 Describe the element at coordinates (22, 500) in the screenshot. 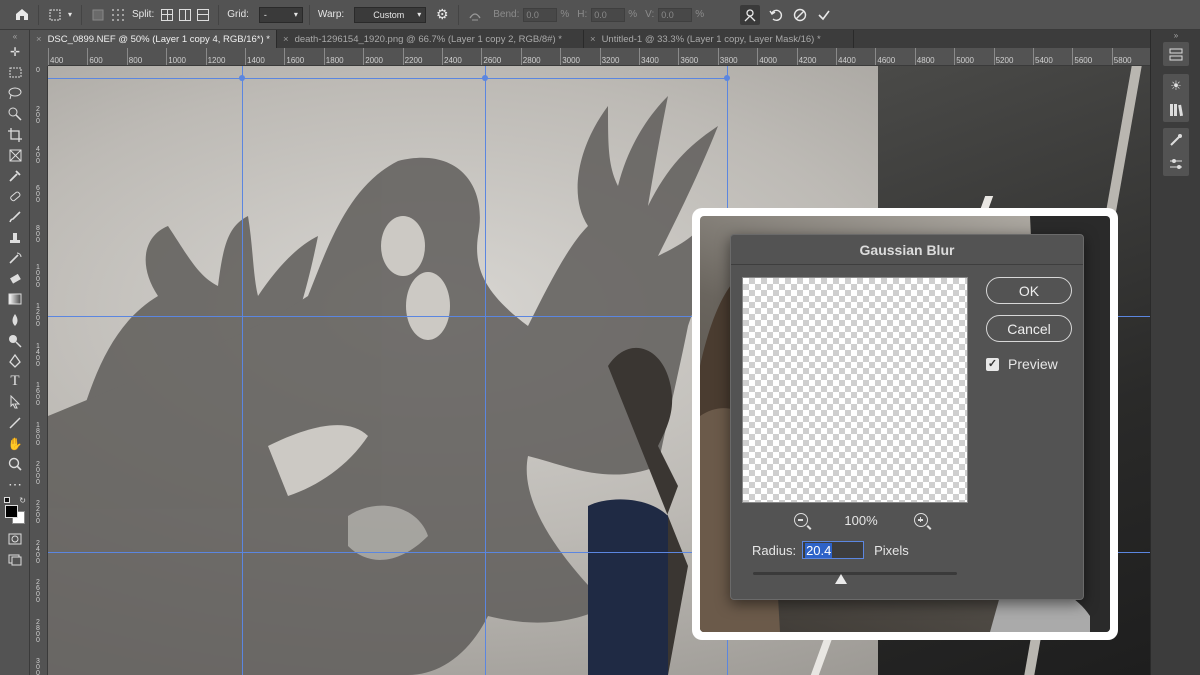

I see `swap-colors-icon: ↻` at that location.